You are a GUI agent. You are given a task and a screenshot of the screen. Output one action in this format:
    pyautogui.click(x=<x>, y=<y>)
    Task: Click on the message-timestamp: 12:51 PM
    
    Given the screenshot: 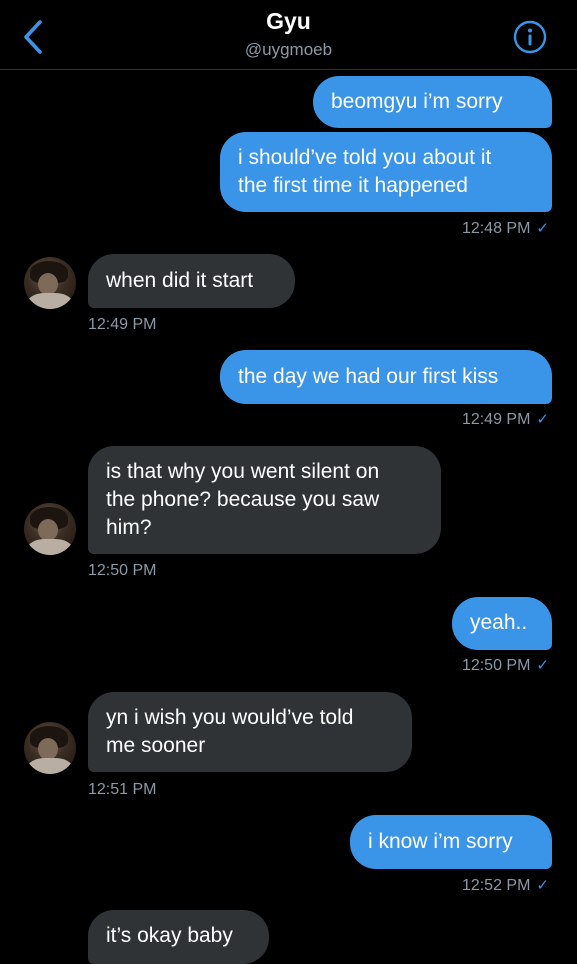 What is the action you would take?
    pyautogui.click(x=122, y=789)
    